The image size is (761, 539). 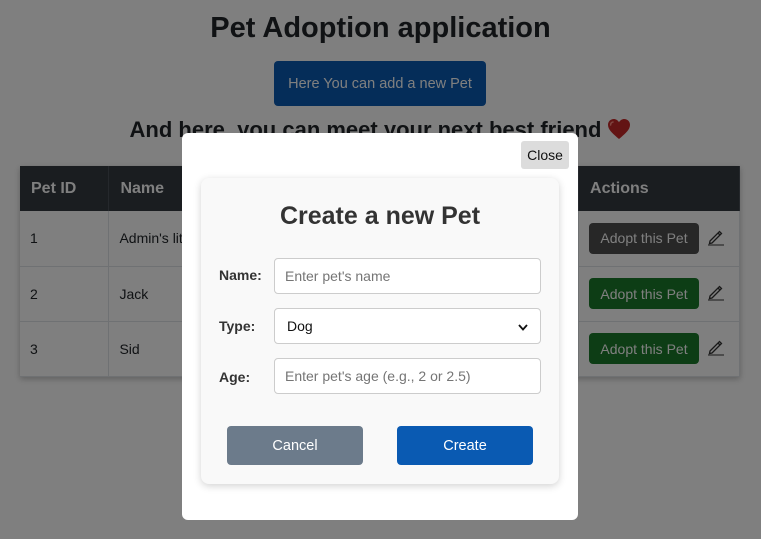 What do you see at coordinates (407, 376) in the screenshot?
I see `pet-age-input` at bounding box center [407, 376].